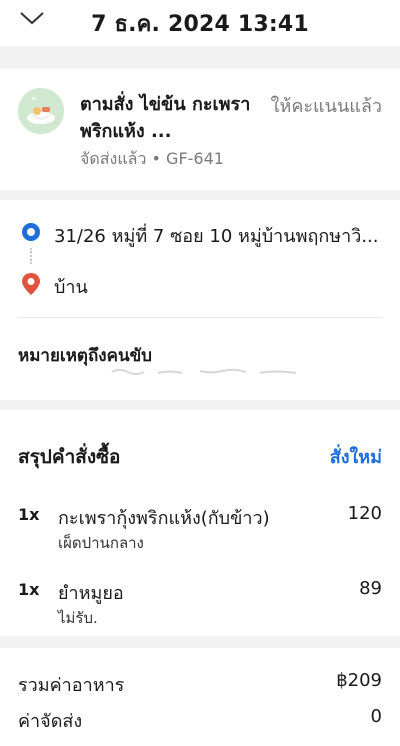 The width and height of the screenshot is (400, 746). I want to click on reorder-button: สั่งใหม่, so click(356, 456).